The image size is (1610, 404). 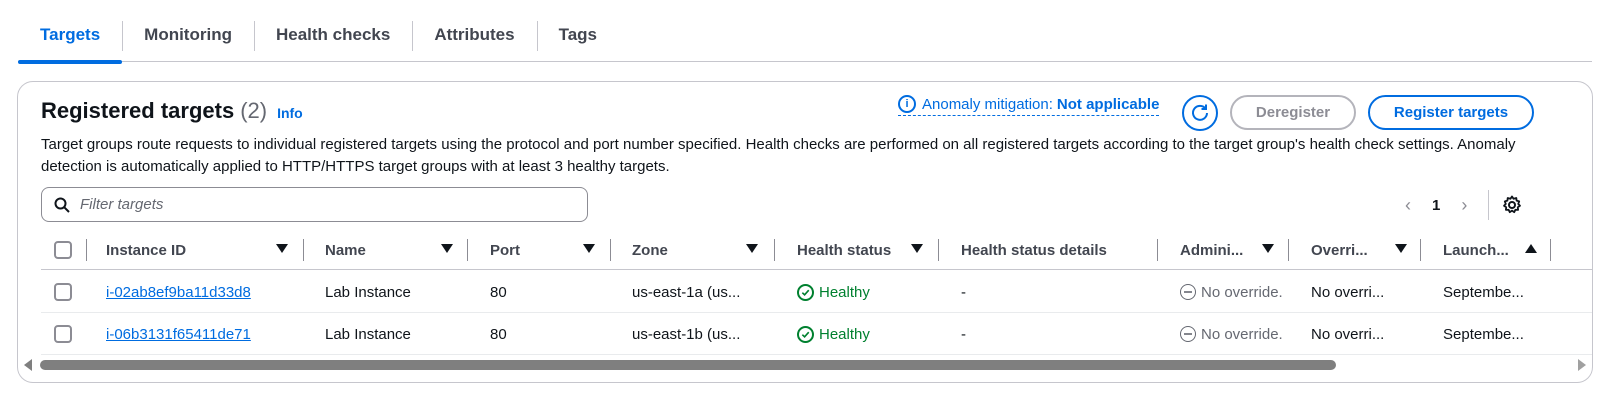 I want to click on anomaly-mitigation-link: i Anomaly mitigation: Not applicable, so click(x=1029, y=105).